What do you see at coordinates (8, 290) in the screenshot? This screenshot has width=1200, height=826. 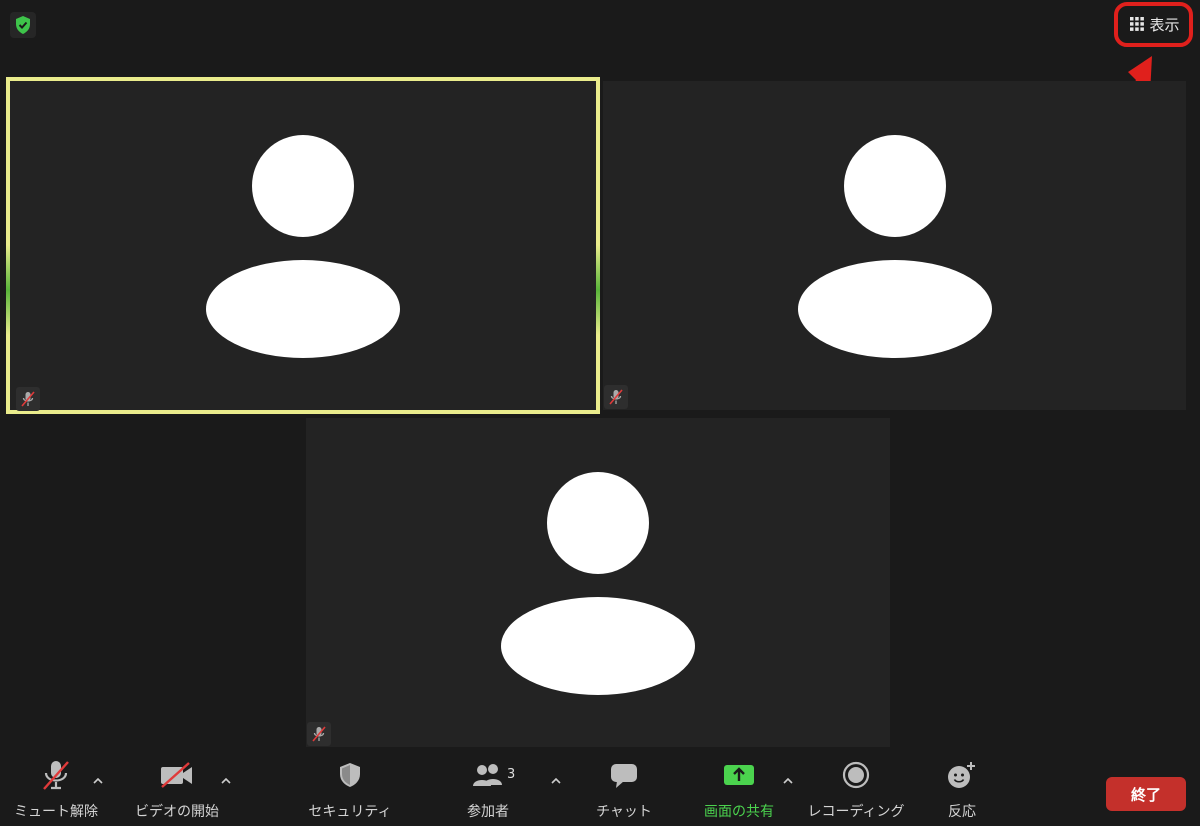 I see `speaking-indicator-left` at bounding box center [8, 290].